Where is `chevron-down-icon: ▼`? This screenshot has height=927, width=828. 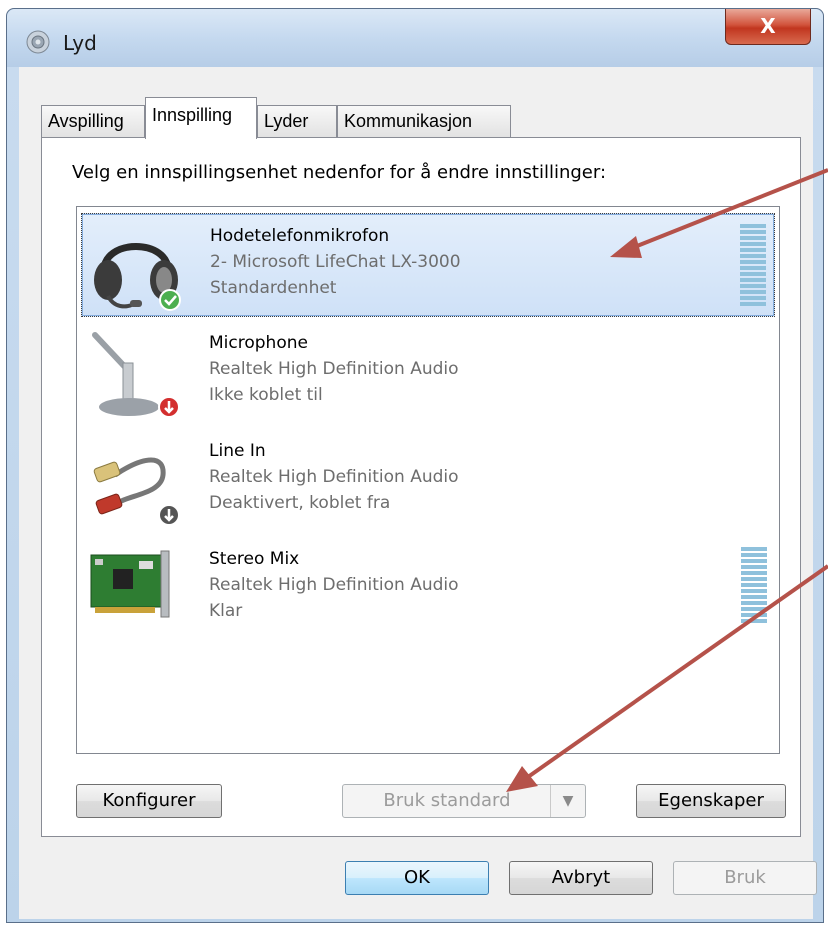 chevron-down-icon: ▼ is located at coordinates (567, 801).